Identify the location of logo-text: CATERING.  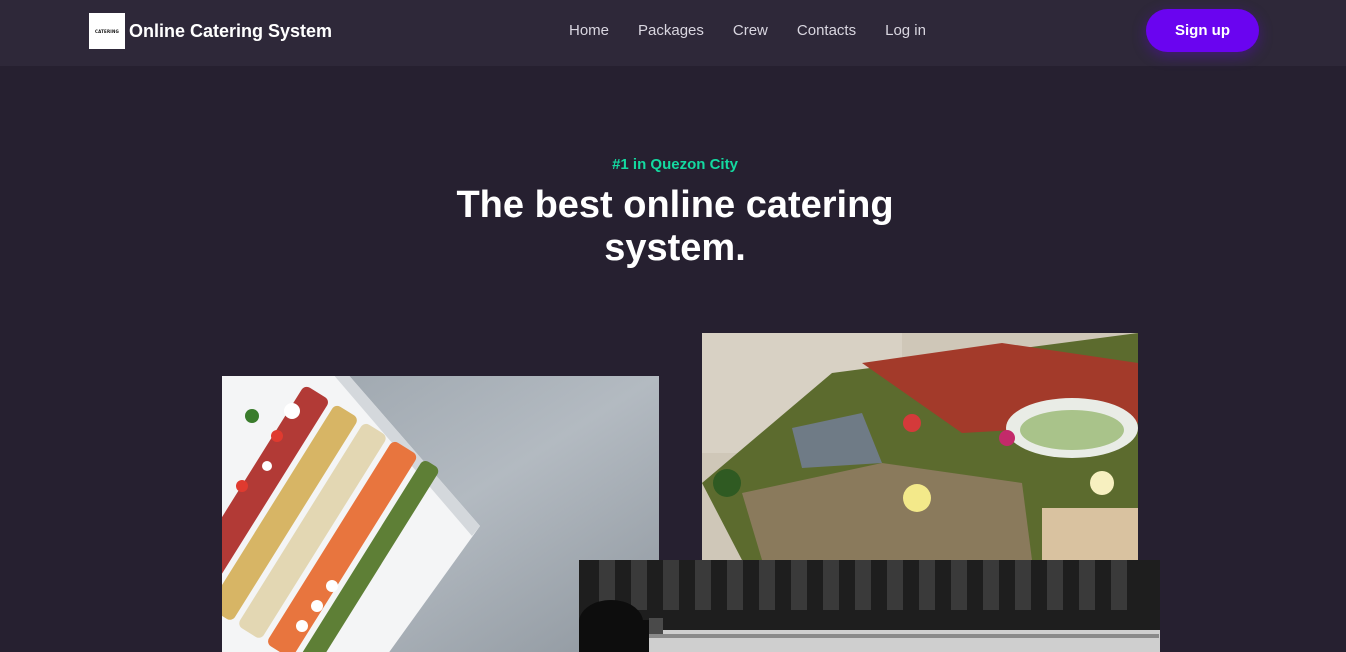
(107, 31).